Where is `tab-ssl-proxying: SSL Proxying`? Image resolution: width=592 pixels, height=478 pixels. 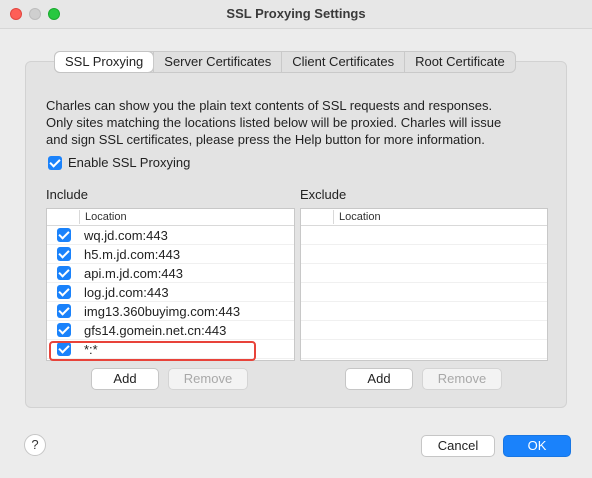 tab-ssl-proxying: SSL Proxying is located at coordinates (104, 62).